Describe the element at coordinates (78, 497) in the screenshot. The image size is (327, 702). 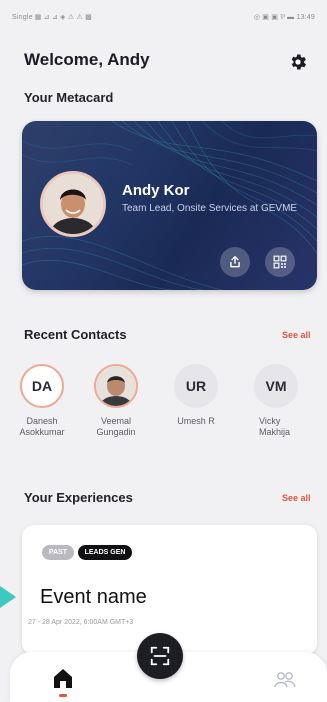
I see `experiences-label: Your Experiences` at that location.